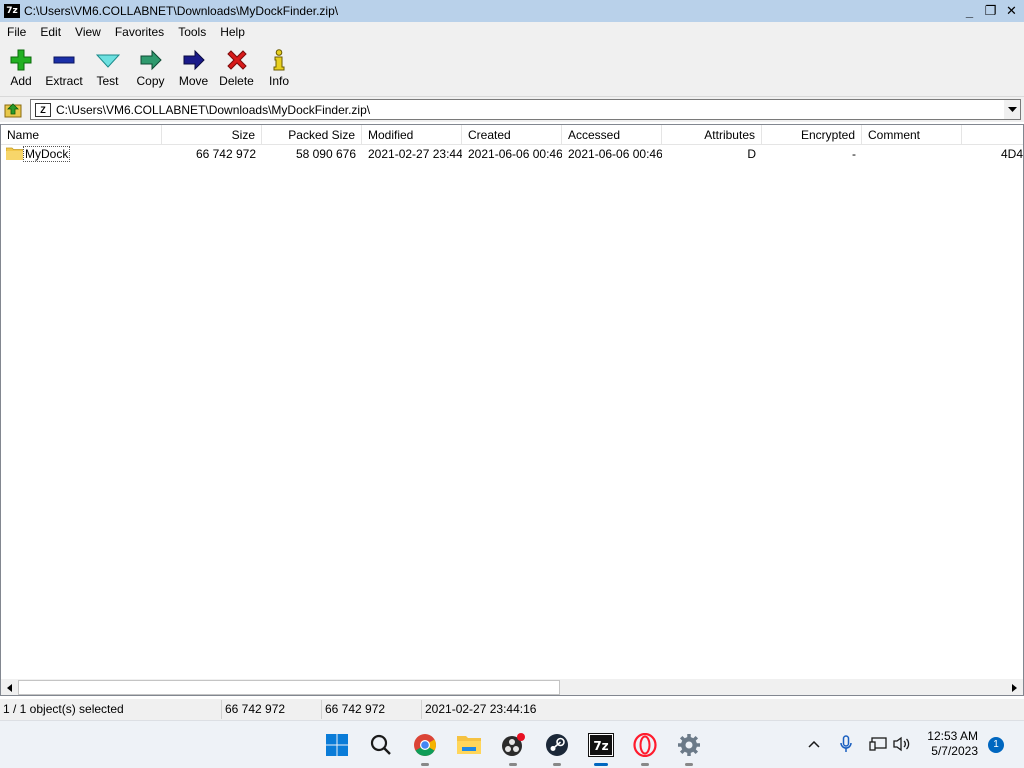 This screenshot has height=768, width=1024. What do you see at coordinates (47, 154) in the screenshot?
I see `row-name: MyDock` at bounding box center [47, 154].